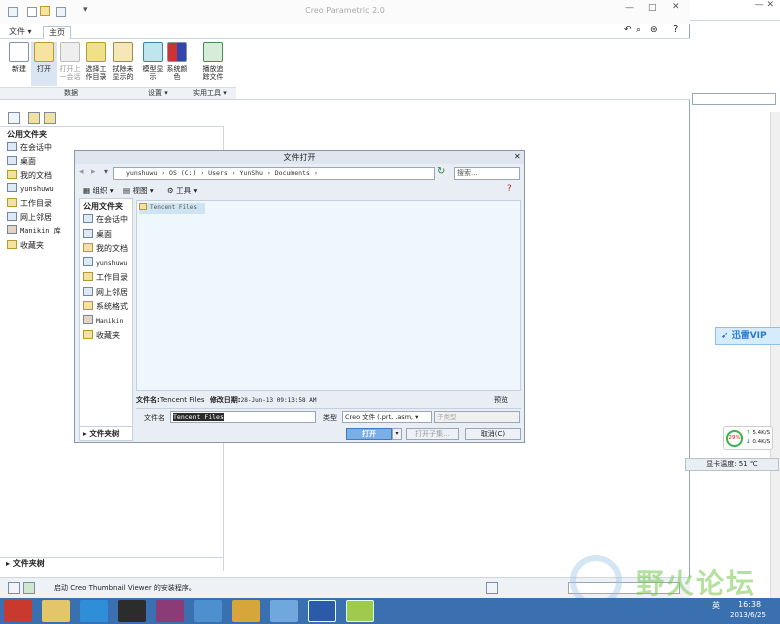 This screenshot has width=780, height=624. What do you see at coordinates (34, 246) in the screenshot?
I see `nav-item-favorites: 收藏夹` at bounding box center [34, 246].